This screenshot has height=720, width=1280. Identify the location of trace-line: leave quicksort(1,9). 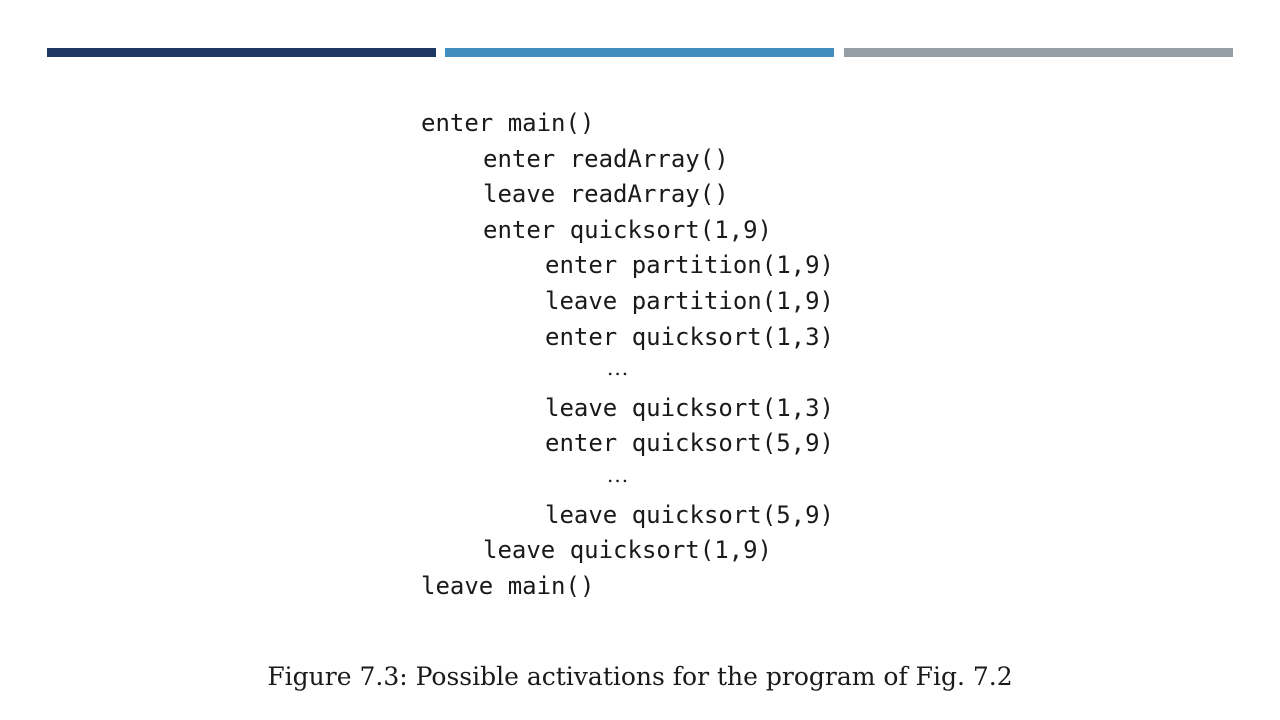
(627, 550).